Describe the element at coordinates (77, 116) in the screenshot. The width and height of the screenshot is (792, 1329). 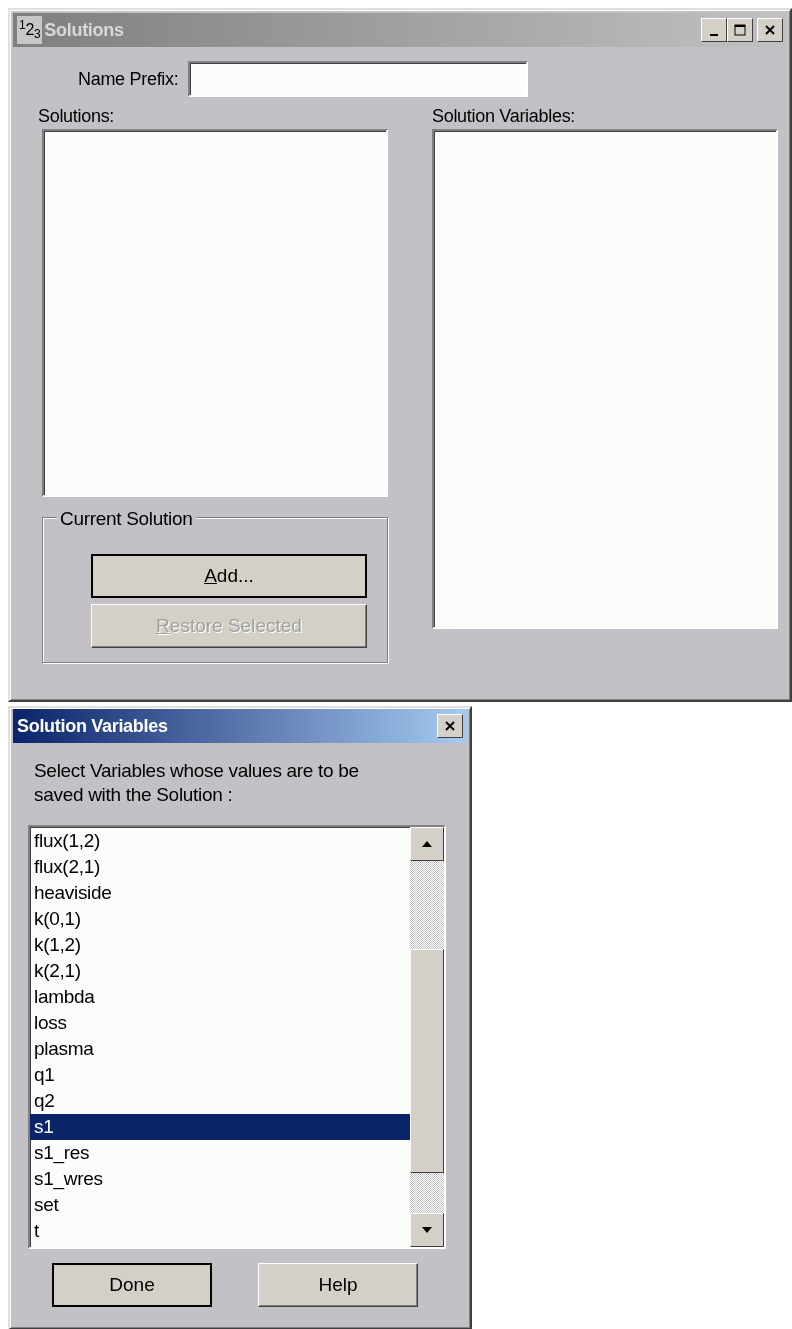
I see `list-label: Solutions:` at that location.